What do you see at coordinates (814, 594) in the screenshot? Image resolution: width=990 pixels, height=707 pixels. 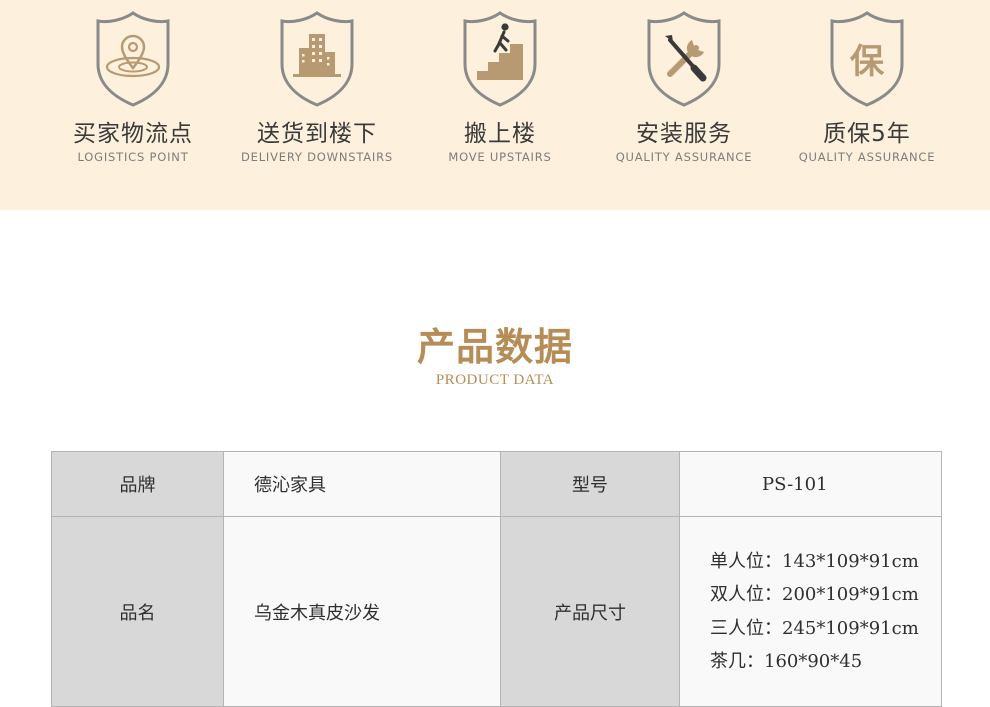 I see `list-item: 双人位：200*109*91cm` at bounding box center [814, 594].